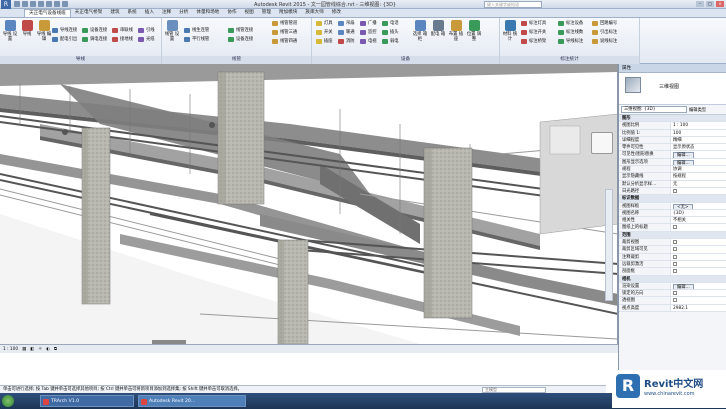  Describe the element at coordinates (672, 235) in the screenshot. I see `property-category: 范围` at that location.